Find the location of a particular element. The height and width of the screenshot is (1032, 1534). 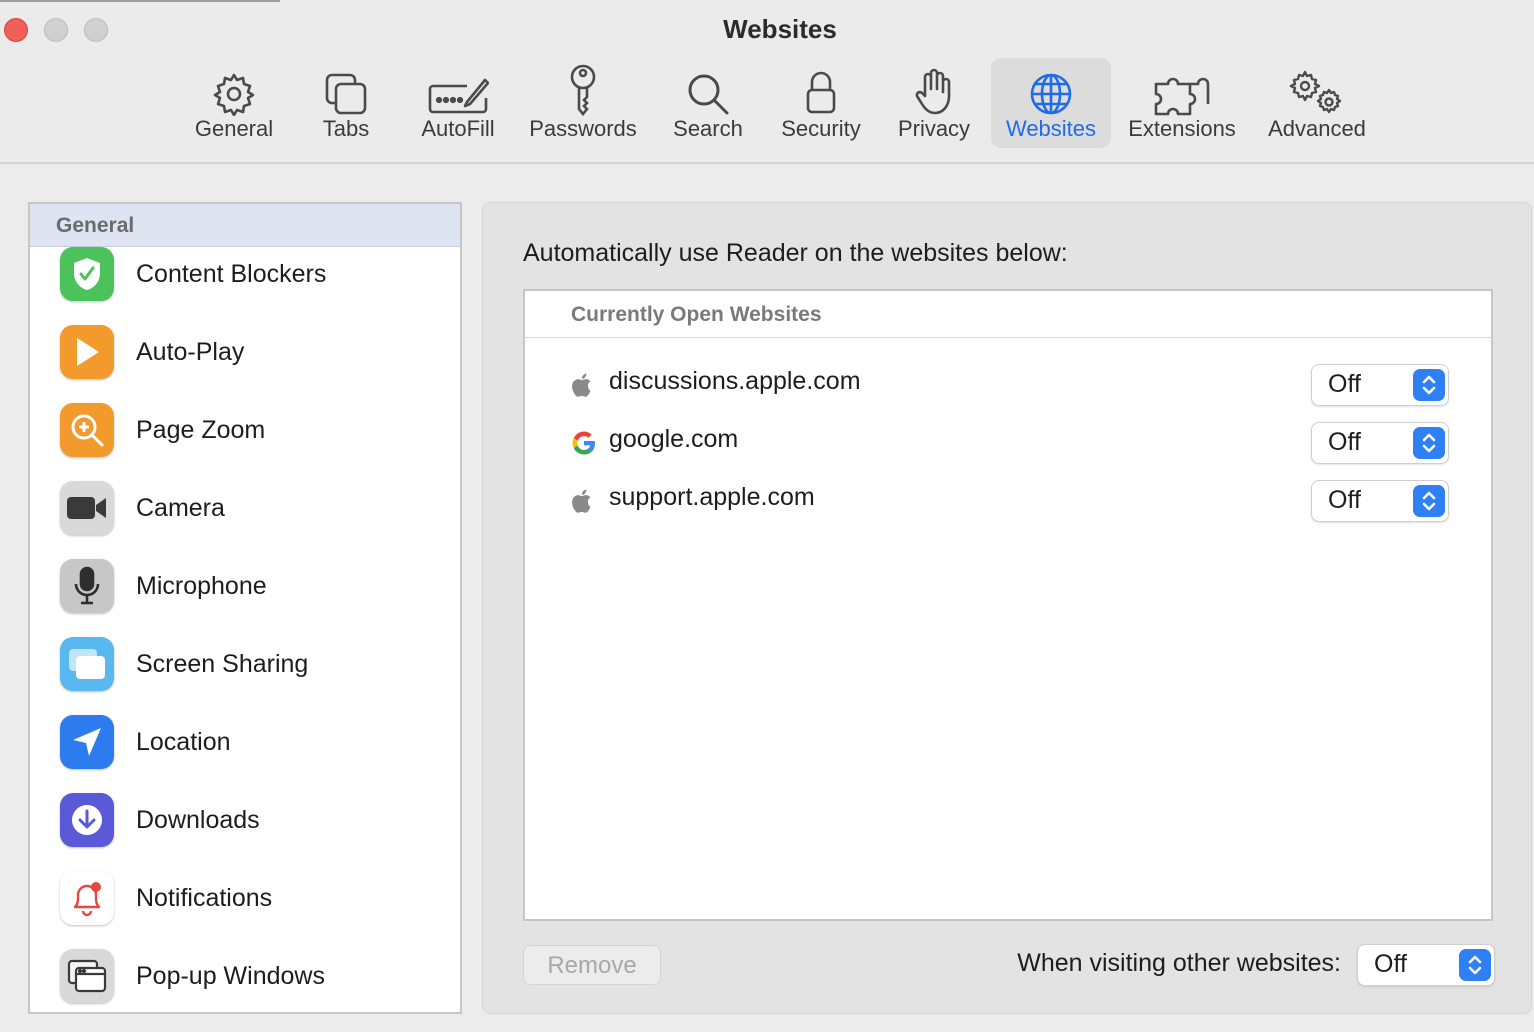

zoom-icon is located at coordinates (87, 430).